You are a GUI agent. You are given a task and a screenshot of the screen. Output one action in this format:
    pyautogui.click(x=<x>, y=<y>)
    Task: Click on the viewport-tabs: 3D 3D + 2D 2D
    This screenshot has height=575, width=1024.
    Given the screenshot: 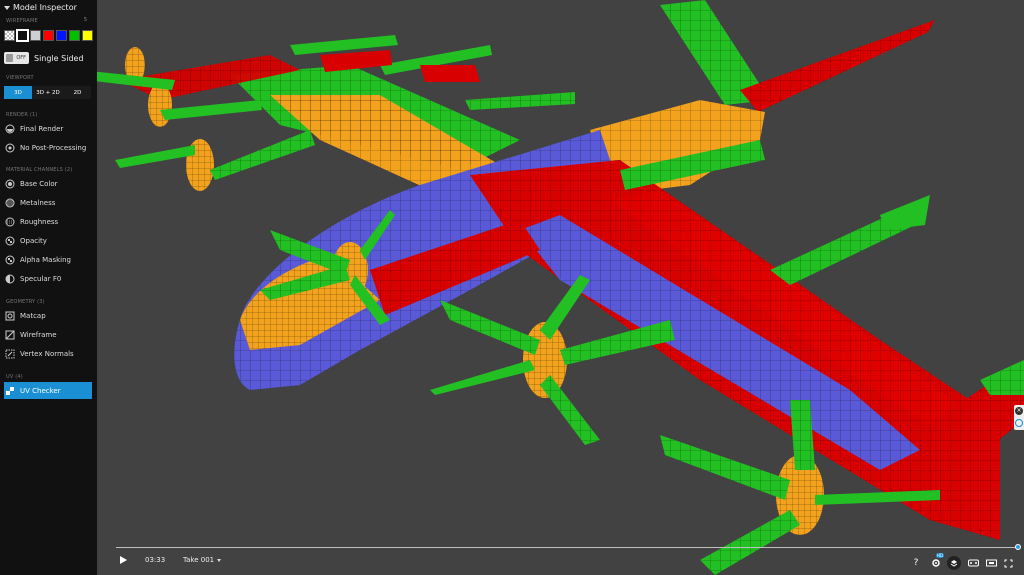 What is the action you would take?
    pyautogui.click(x=47, y=92)
    